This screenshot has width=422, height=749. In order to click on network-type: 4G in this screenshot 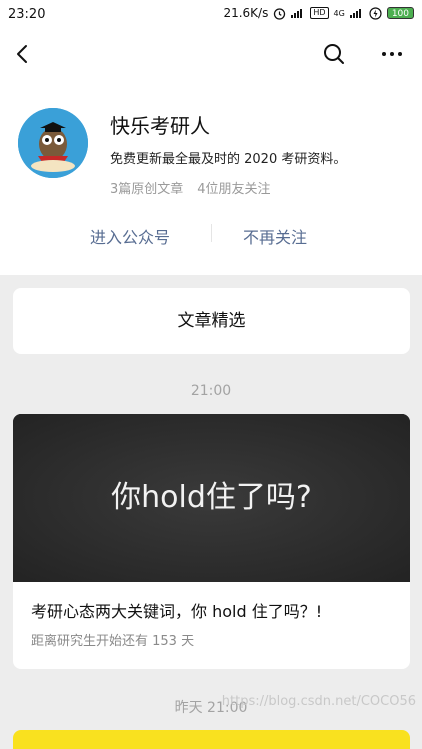, I will do `click(339, 13)`.